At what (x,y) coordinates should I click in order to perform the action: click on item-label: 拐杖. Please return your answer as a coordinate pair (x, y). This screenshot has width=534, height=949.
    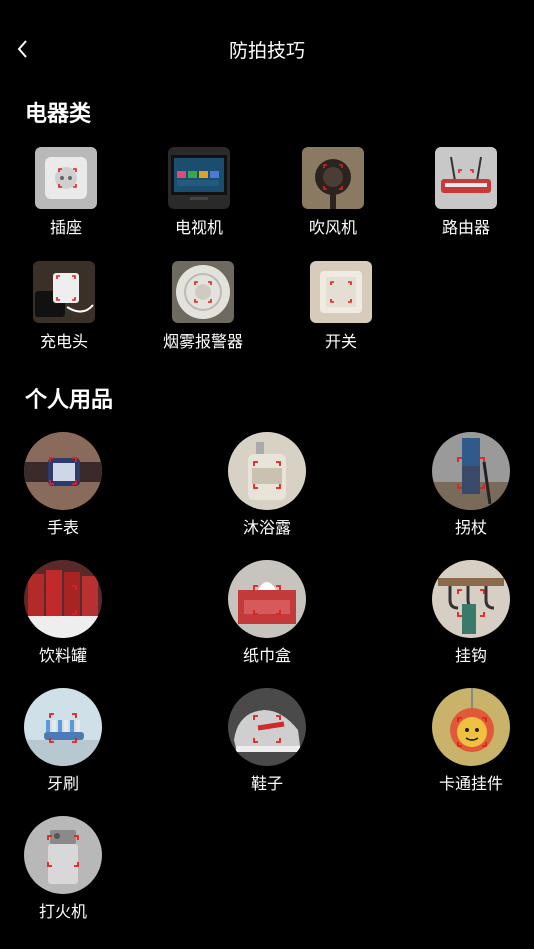
    Looking at the image, I should click on (470, 527).